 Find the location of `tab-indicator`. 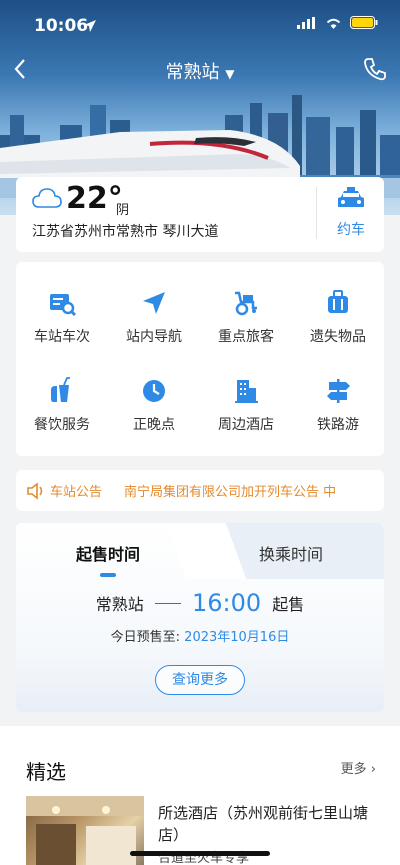

tab-indicator is located at coordinates (108, 575).